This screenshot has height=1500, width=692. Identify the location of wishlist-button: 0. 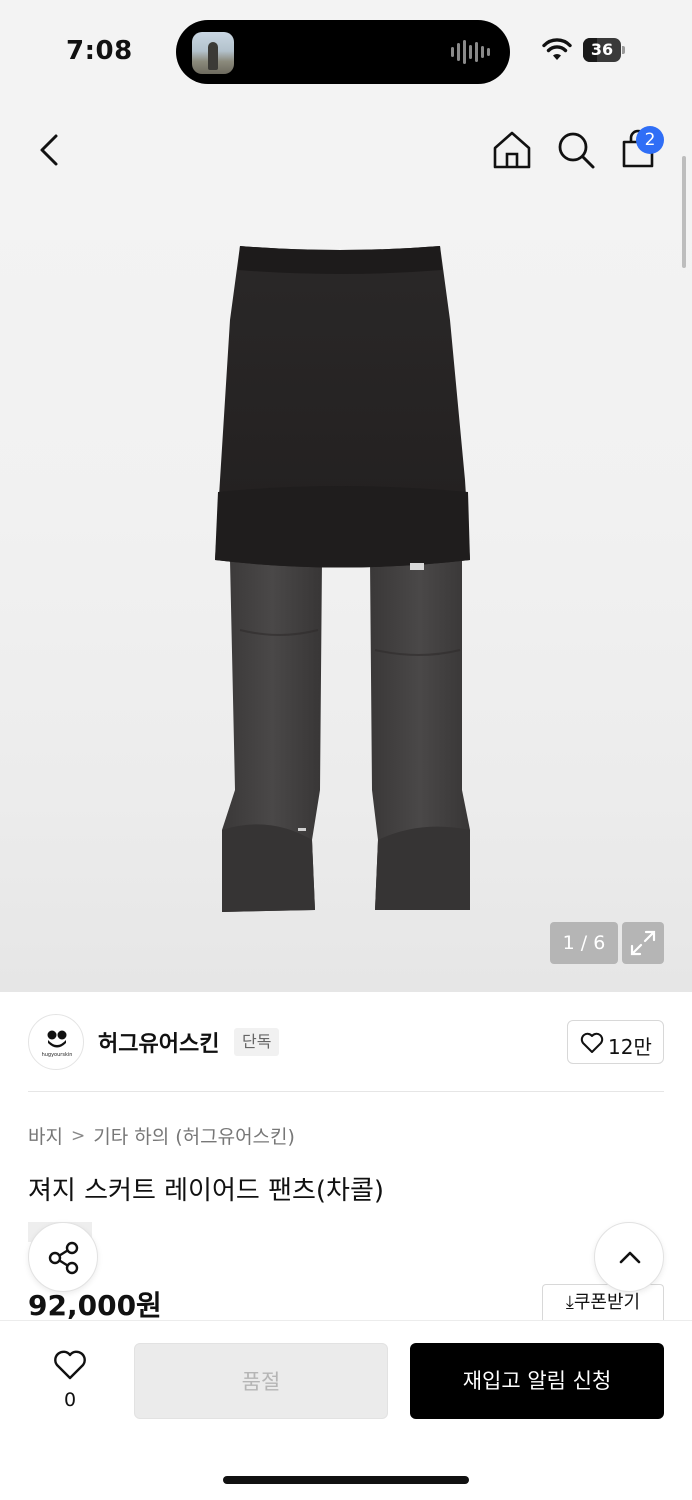
(70, 1380).